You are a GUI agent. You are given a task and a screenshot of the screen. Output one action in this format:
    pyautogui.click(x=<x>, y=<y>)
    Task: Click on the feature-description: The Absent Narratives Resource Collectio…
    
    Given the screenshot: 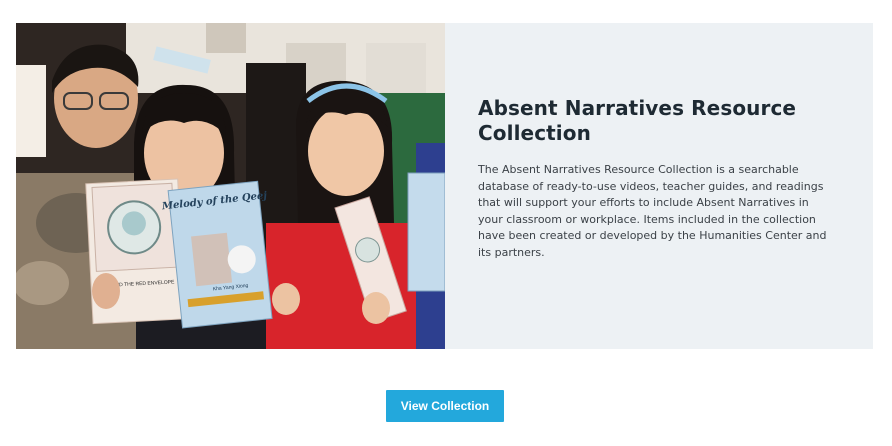 What is the action you would take?
    pyautogui.click(x=652, y=211)
    